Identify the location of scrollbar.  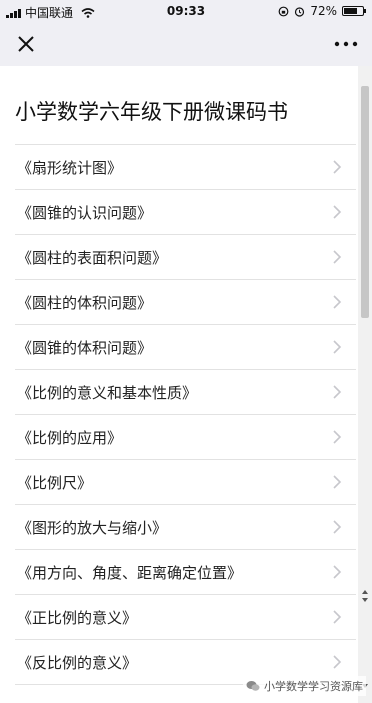
(365, 384).